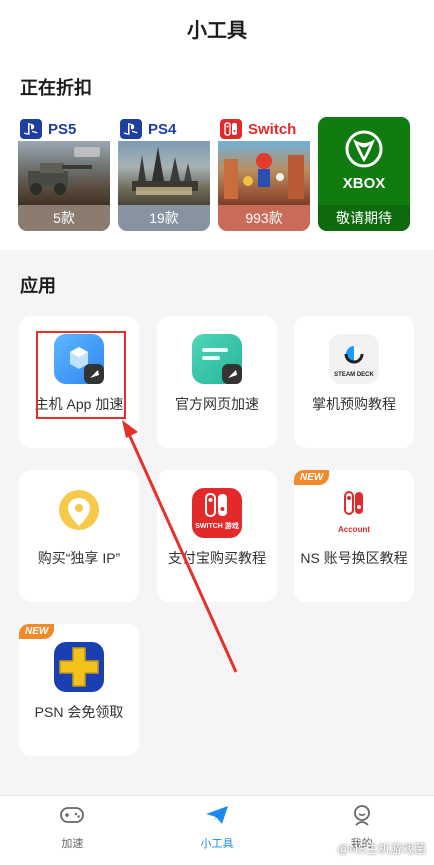  I want to click on tab-label: 加速, so click(72, 844).